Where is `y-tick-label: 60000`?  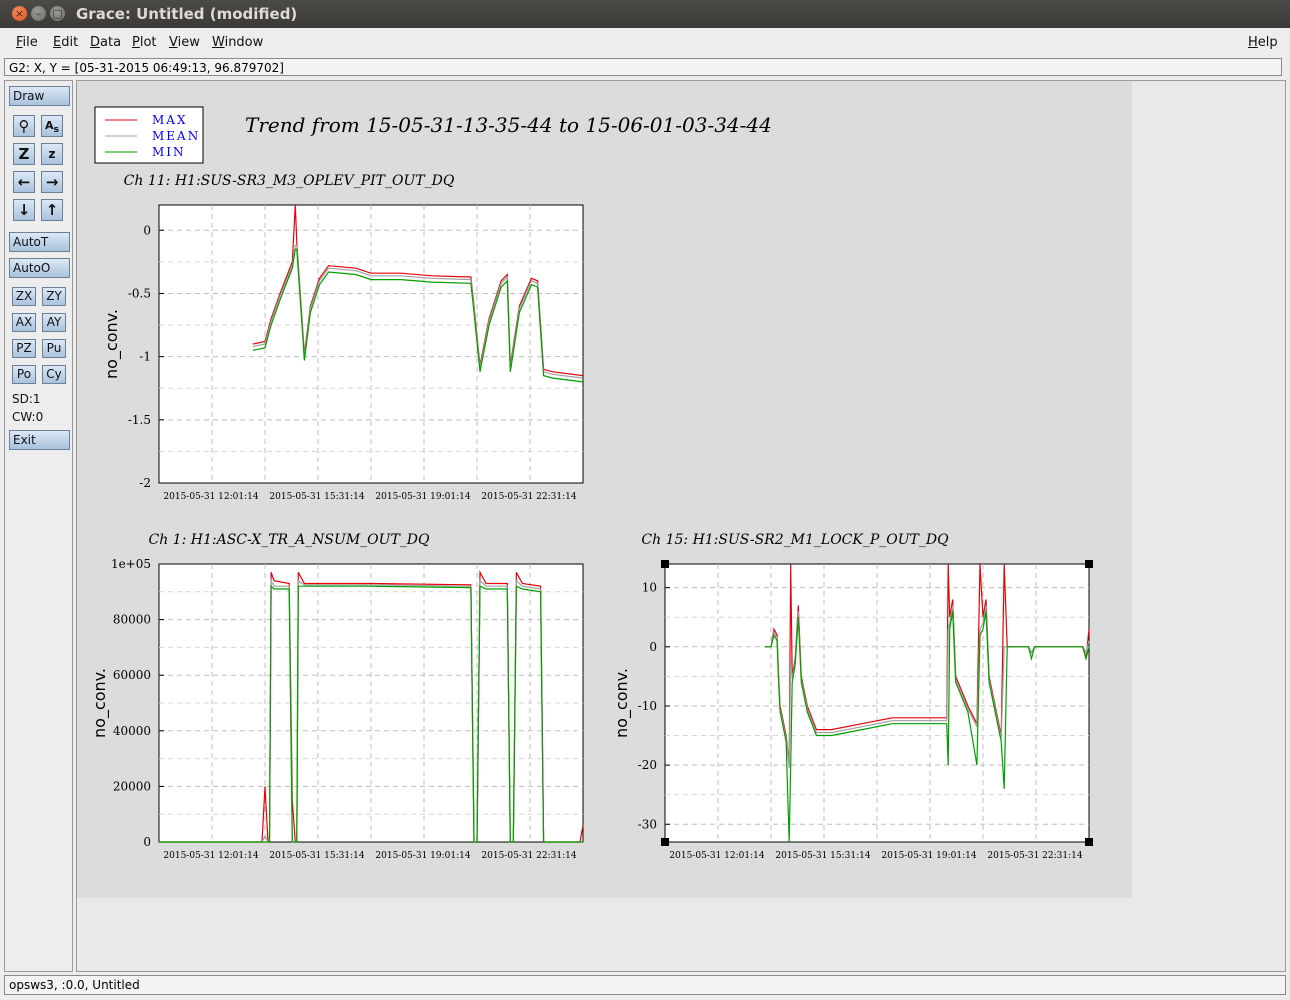 y-tick-label: 60000 is located at coordinates (132, 675).